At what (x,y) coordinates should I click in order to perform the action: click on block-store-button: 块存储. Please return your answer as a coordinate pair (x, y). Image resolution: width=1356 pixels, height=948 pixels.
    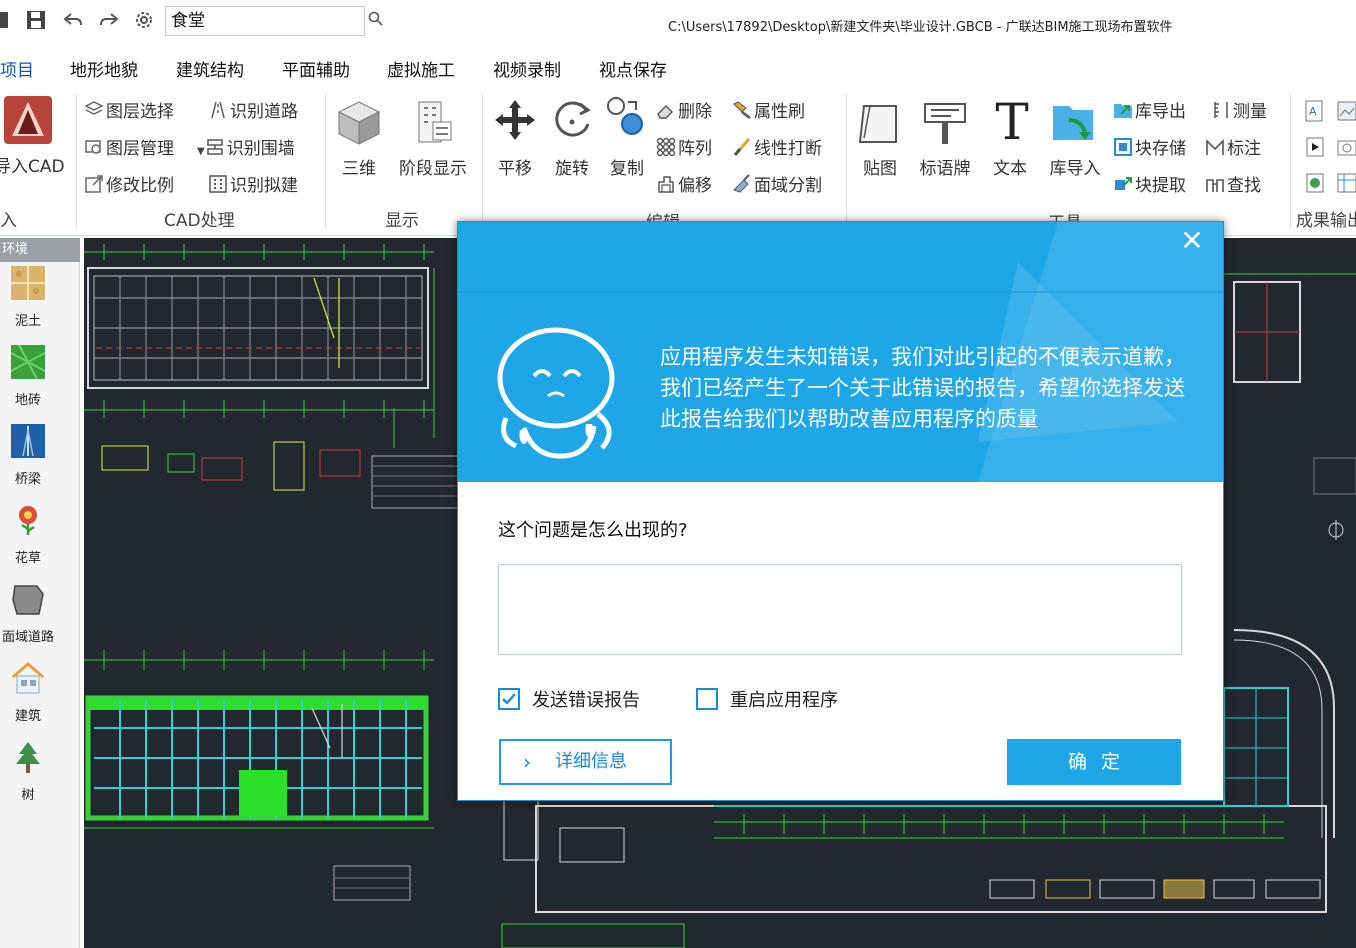
    Looking at the image, I should click on (1149, 148).